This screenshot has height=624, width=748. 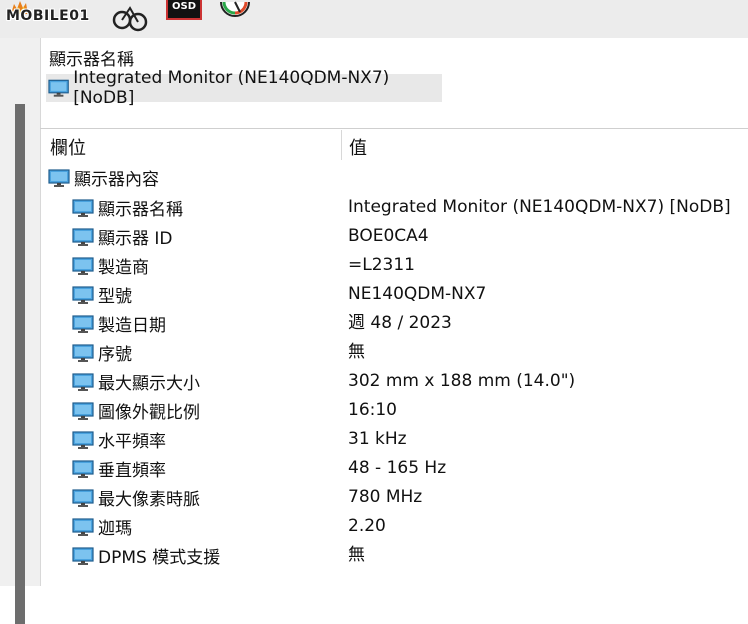 What do you see at coordinates (235, 11) in the screenshot?
I see `gauge-icon` at bounding box center [235, 11].